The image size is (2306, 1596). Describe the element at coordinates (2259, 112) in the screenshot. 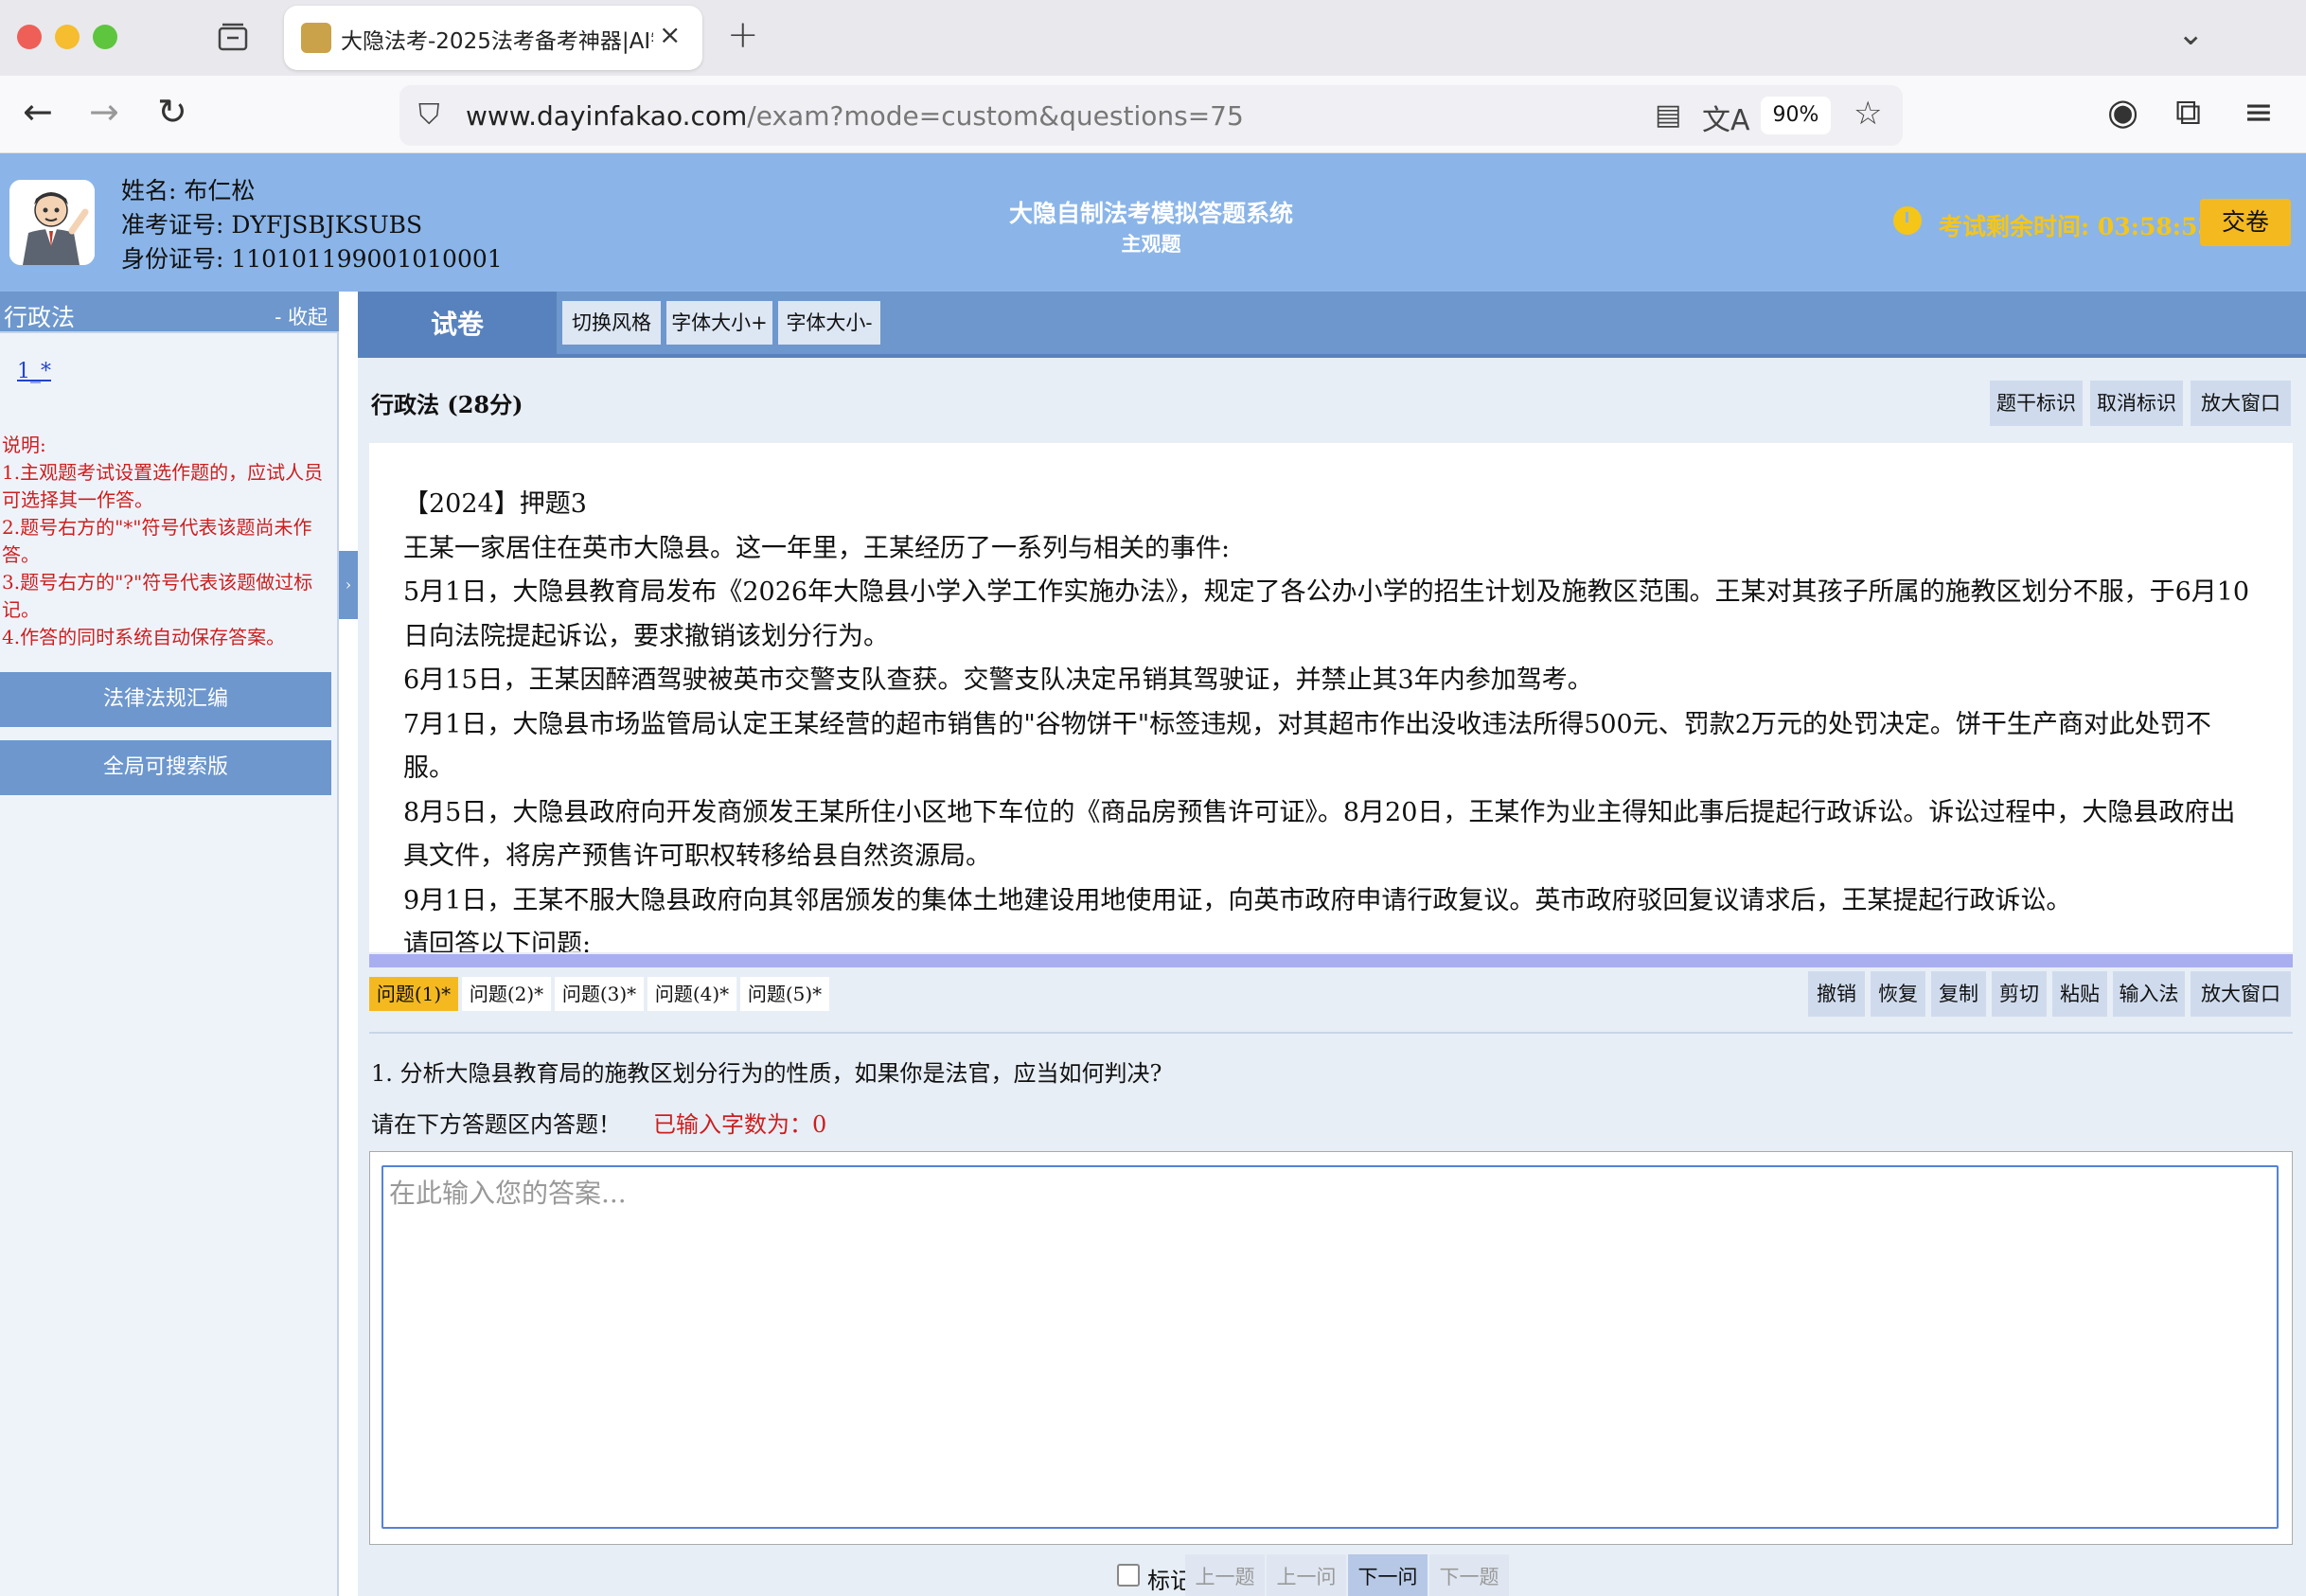

I see `hamburger-menu-icon: ≡` at that location.